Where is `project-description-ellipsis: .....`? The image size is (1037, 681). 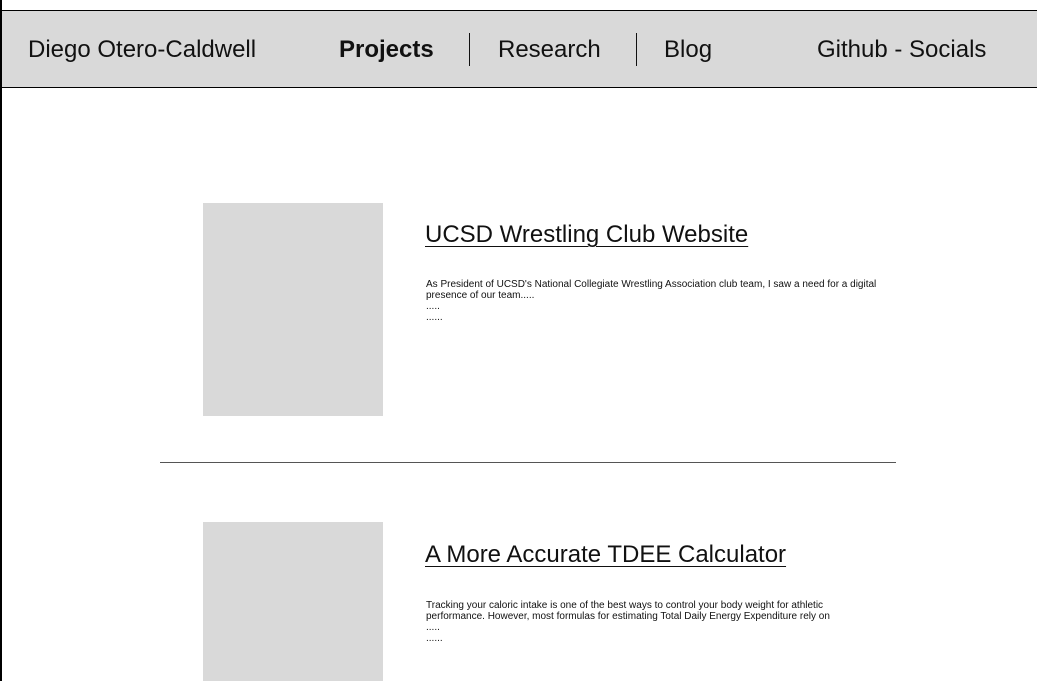 project-description-ellipsis: ..... is located at coordinates (433, 627).